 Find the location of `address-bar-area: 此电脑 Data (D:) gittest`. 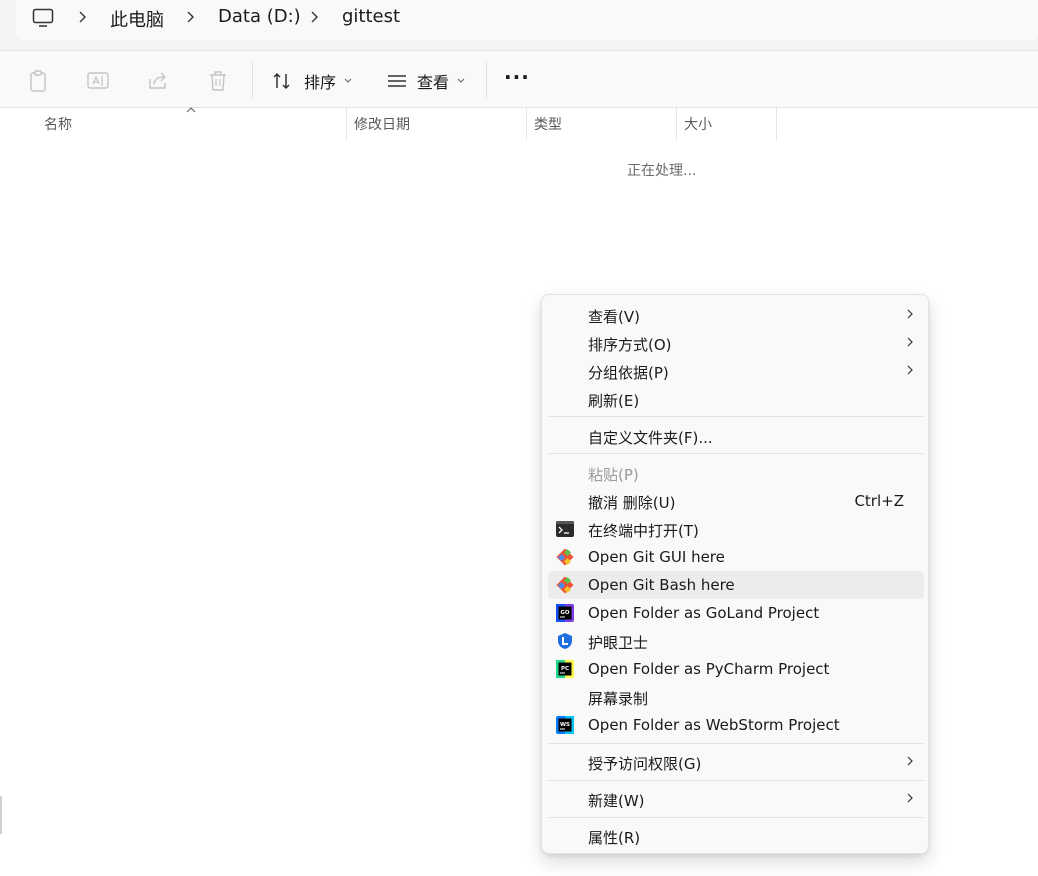

address-bar-area: 此电脑 Data (D:) gittest is located at coordinates (519, 25).